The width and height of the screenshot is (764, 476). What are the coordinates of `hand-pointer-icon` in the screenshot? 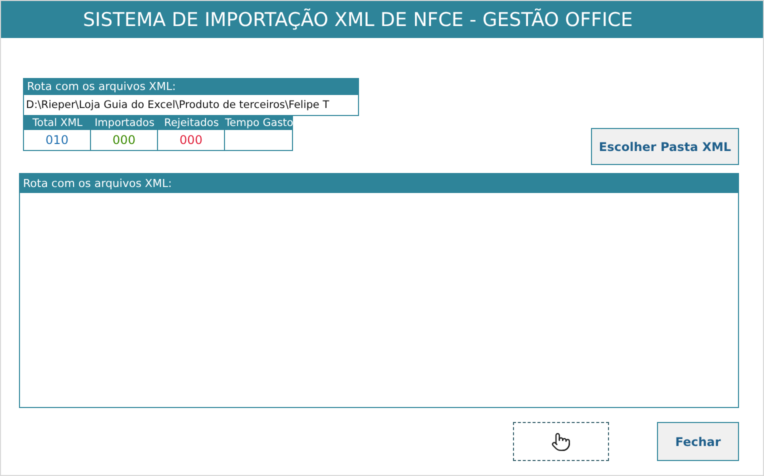 It's located at (561, 442).